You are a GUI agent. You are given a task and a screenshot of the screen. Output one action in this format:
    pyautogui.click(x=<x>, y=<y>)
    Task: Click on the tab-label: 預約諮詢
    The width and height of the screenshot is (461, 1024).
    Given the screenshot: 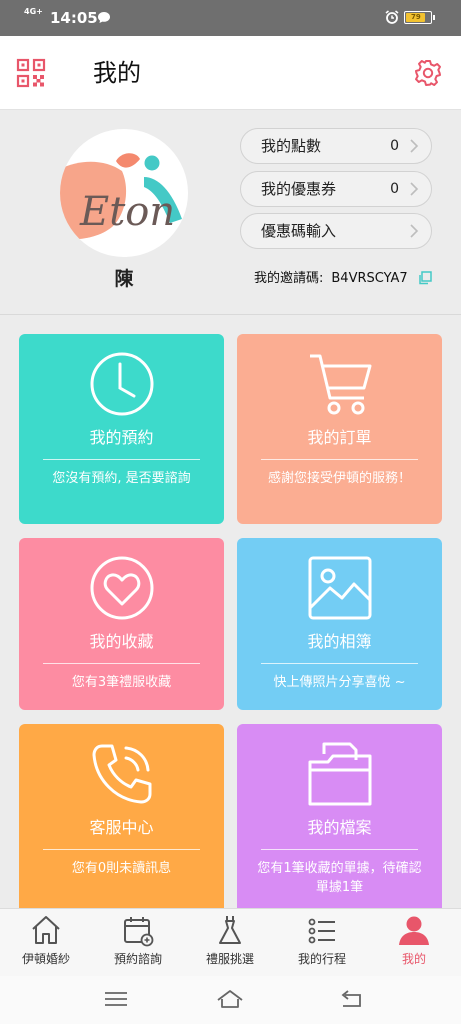 What is the action you would take?
    pyautogui.click(x=137, y=959)
    